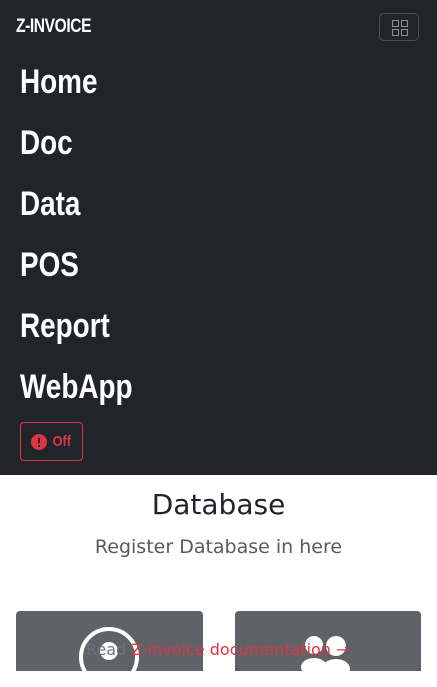  Describe the element at coordinates (76, 204) in the screenshot. I see `nav-item-data: Data` at that location.